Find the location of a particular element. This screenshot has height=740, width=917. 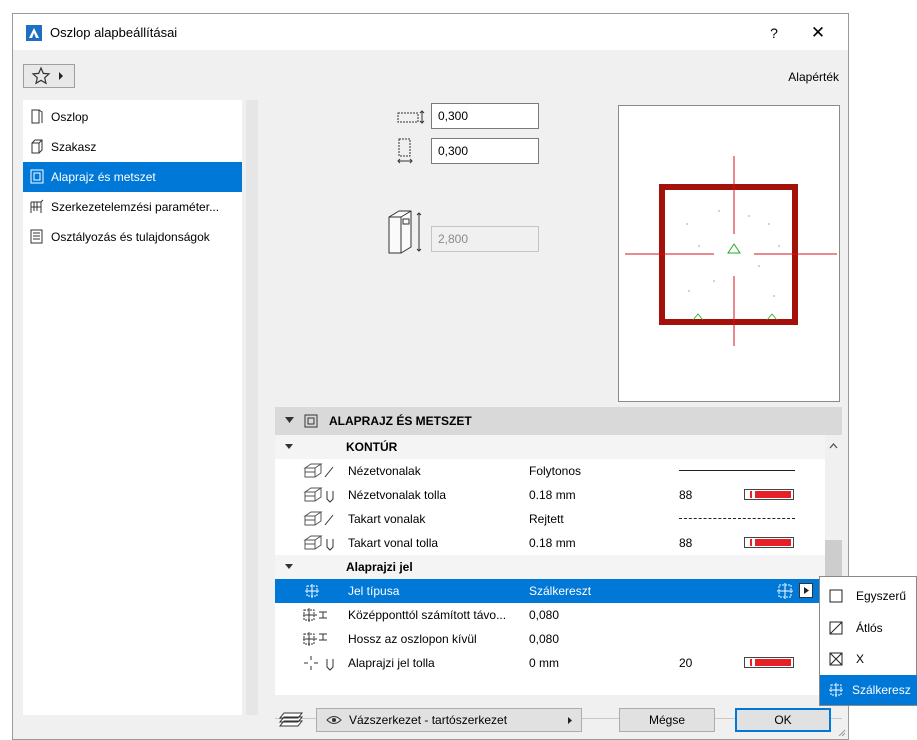

chevron-up-icon is located at coordinates (833, 446).